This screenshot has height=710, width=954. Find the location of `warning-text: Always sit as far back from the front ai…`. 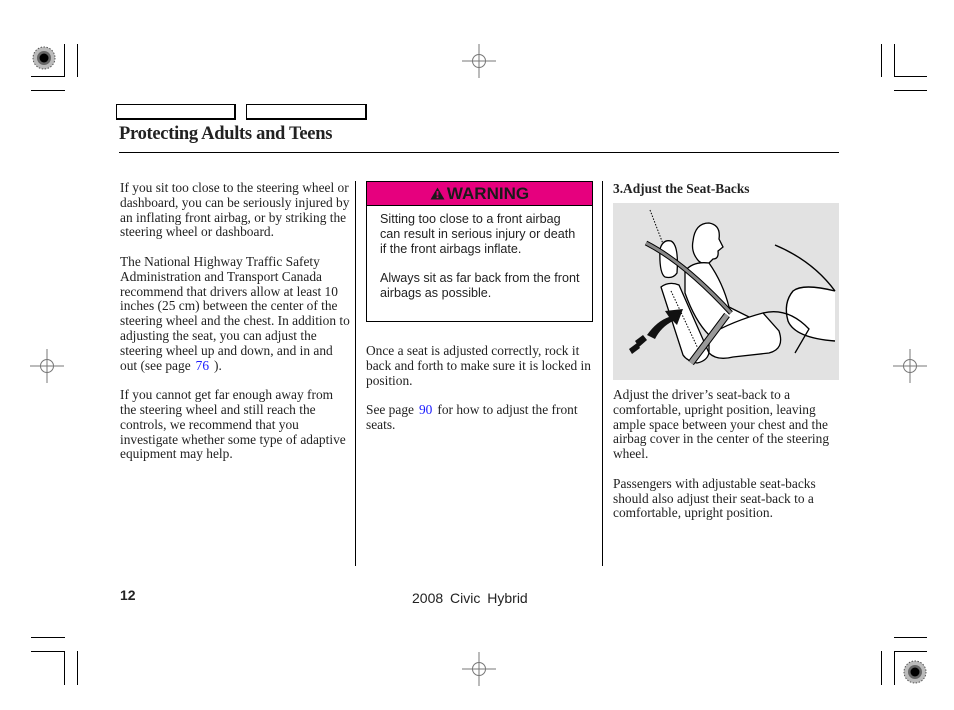

warning-text: Always sit as far back from the front ai… is located at coordinates (480, 285).